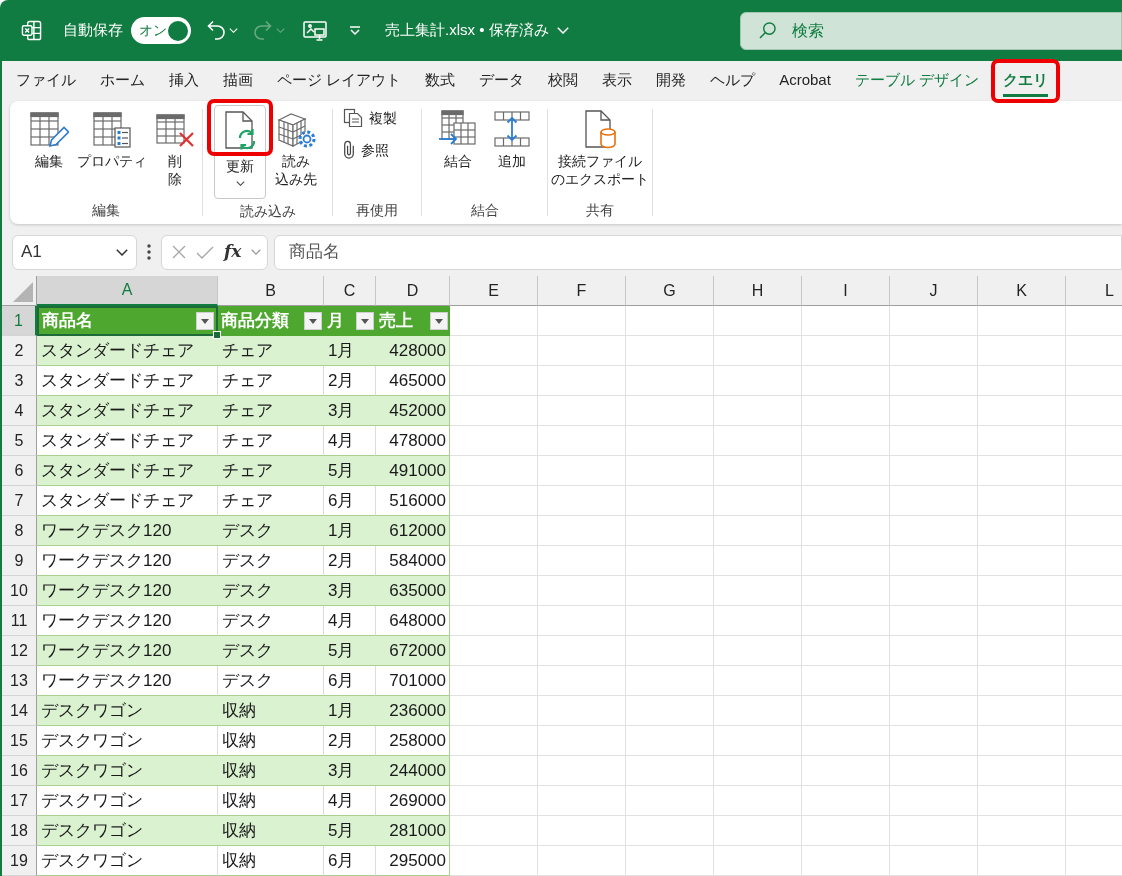 The width and height of the screenshot is (1122, 876). What do you see at coordinates (19, 831) in the screenshot?
I see `row-header: 18` at bounding box center [19, 831].